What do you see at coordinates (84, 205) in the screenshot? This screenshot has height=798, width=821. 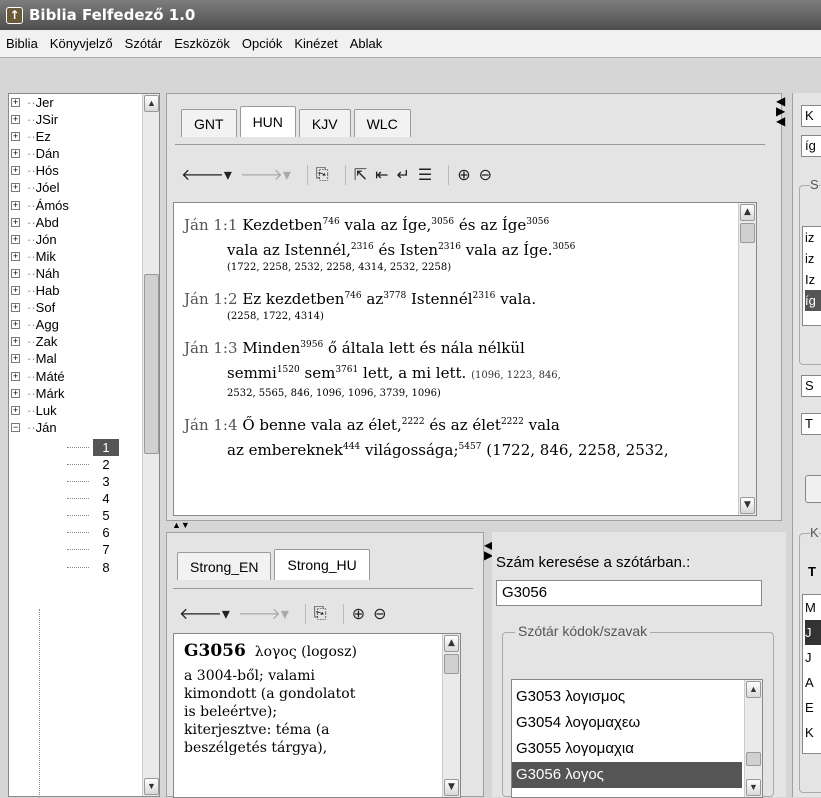 I see `tree-book: + ··Ámós` at bounding box center [84, 205].